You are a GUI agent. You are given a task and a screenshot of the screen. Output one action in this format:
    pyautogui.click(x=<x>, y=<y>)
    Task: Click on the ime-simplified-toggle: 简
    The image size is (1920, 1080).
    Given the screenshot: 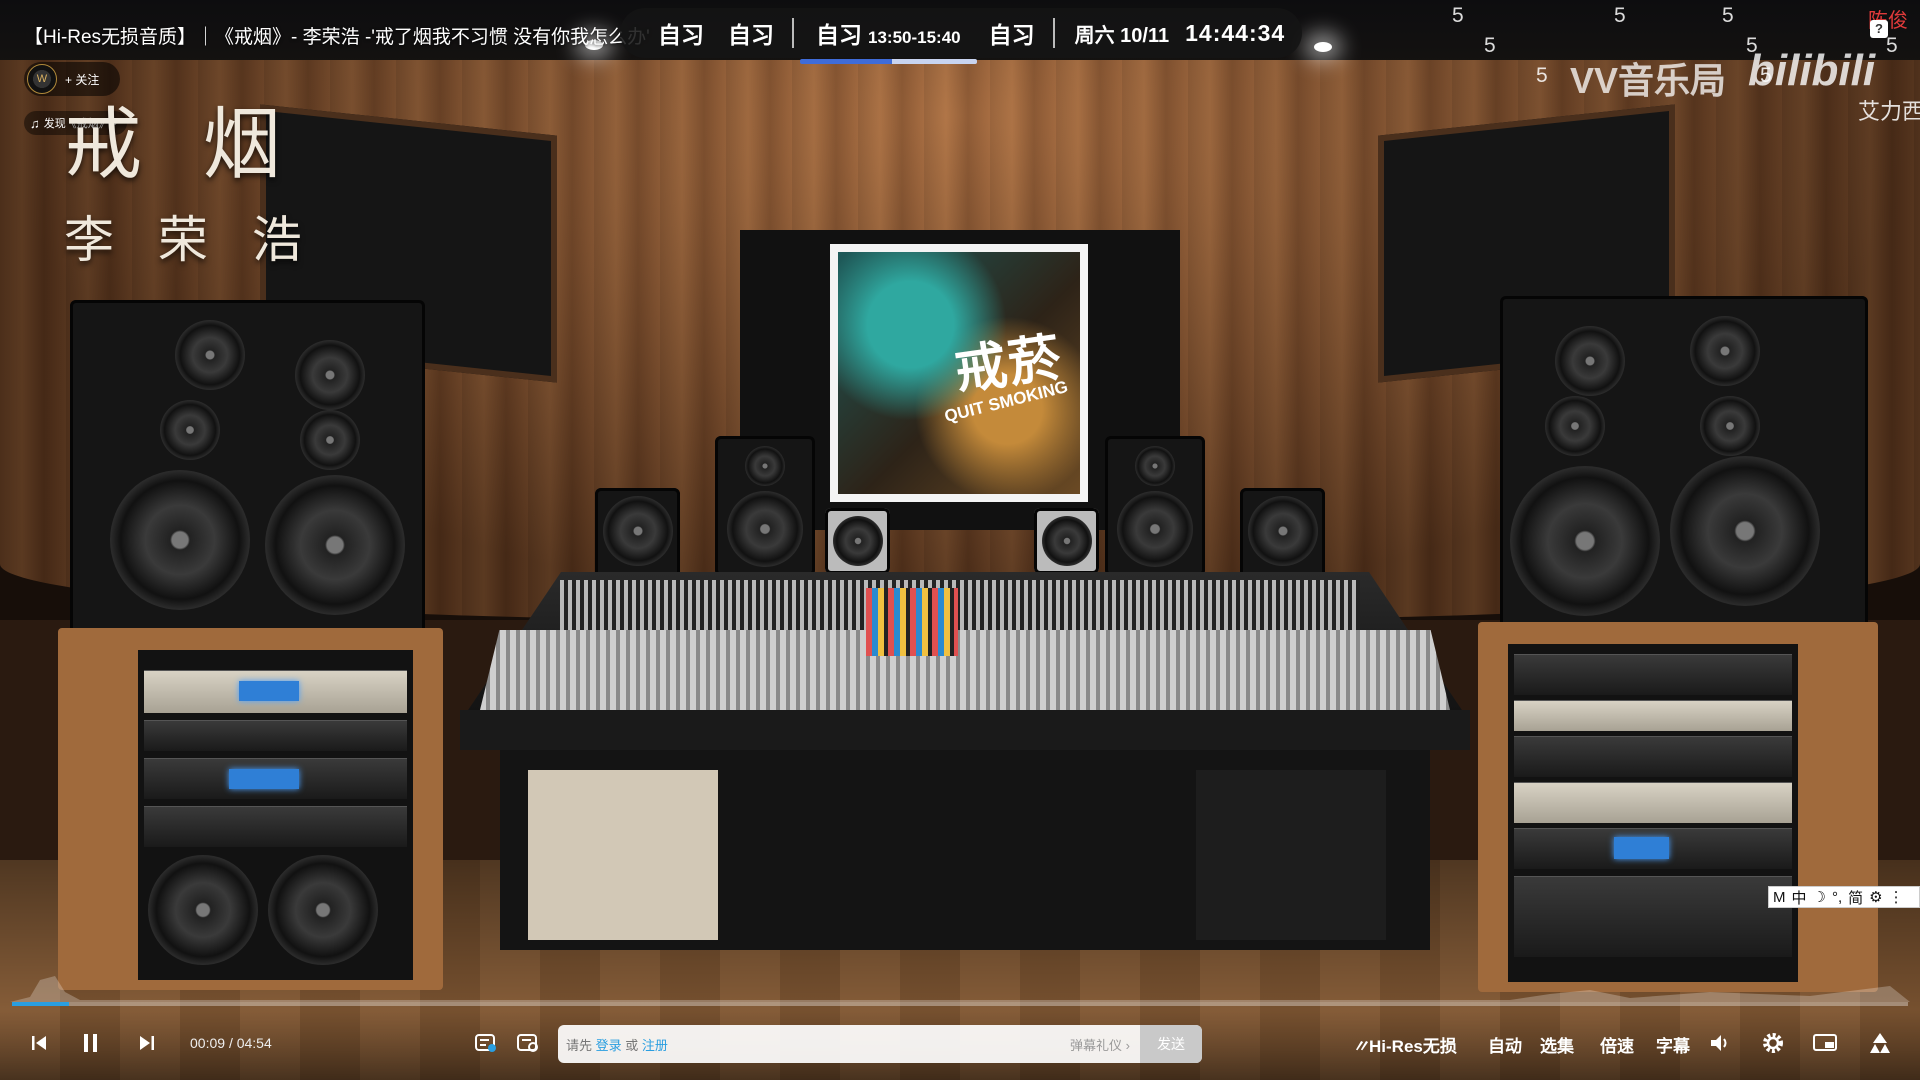 What is the action you would take?
    pyautogui.click(x=1855, y=897)
    